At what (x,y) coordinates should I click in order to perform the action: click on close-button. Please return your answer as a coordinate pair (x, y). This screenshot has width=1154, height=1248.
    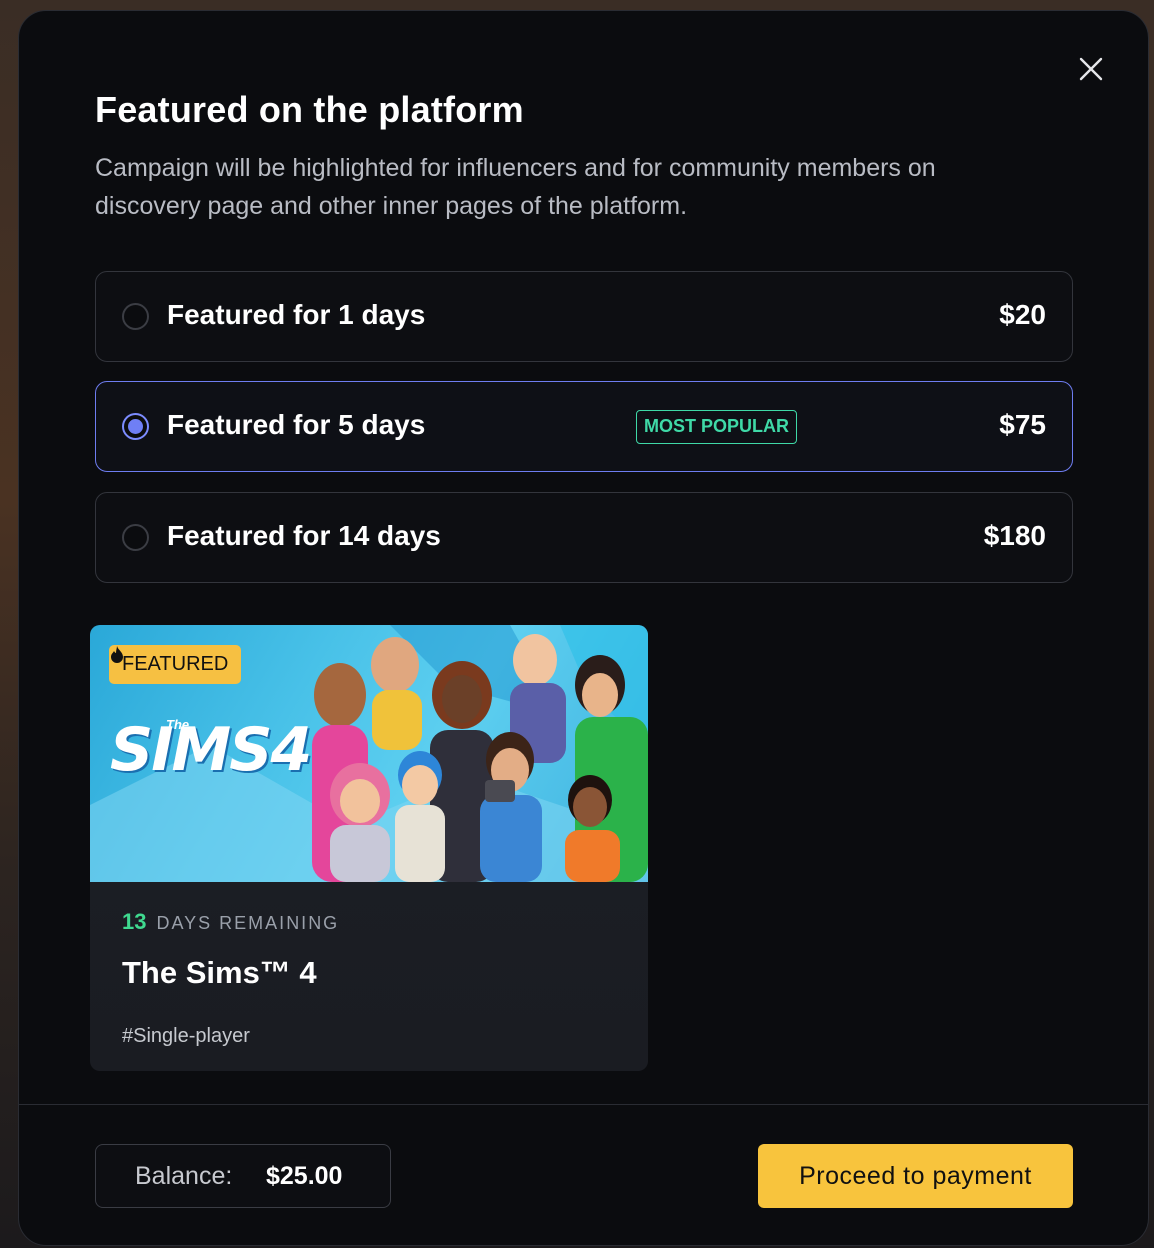
    Looking at the image, I should click on (1091, 69).